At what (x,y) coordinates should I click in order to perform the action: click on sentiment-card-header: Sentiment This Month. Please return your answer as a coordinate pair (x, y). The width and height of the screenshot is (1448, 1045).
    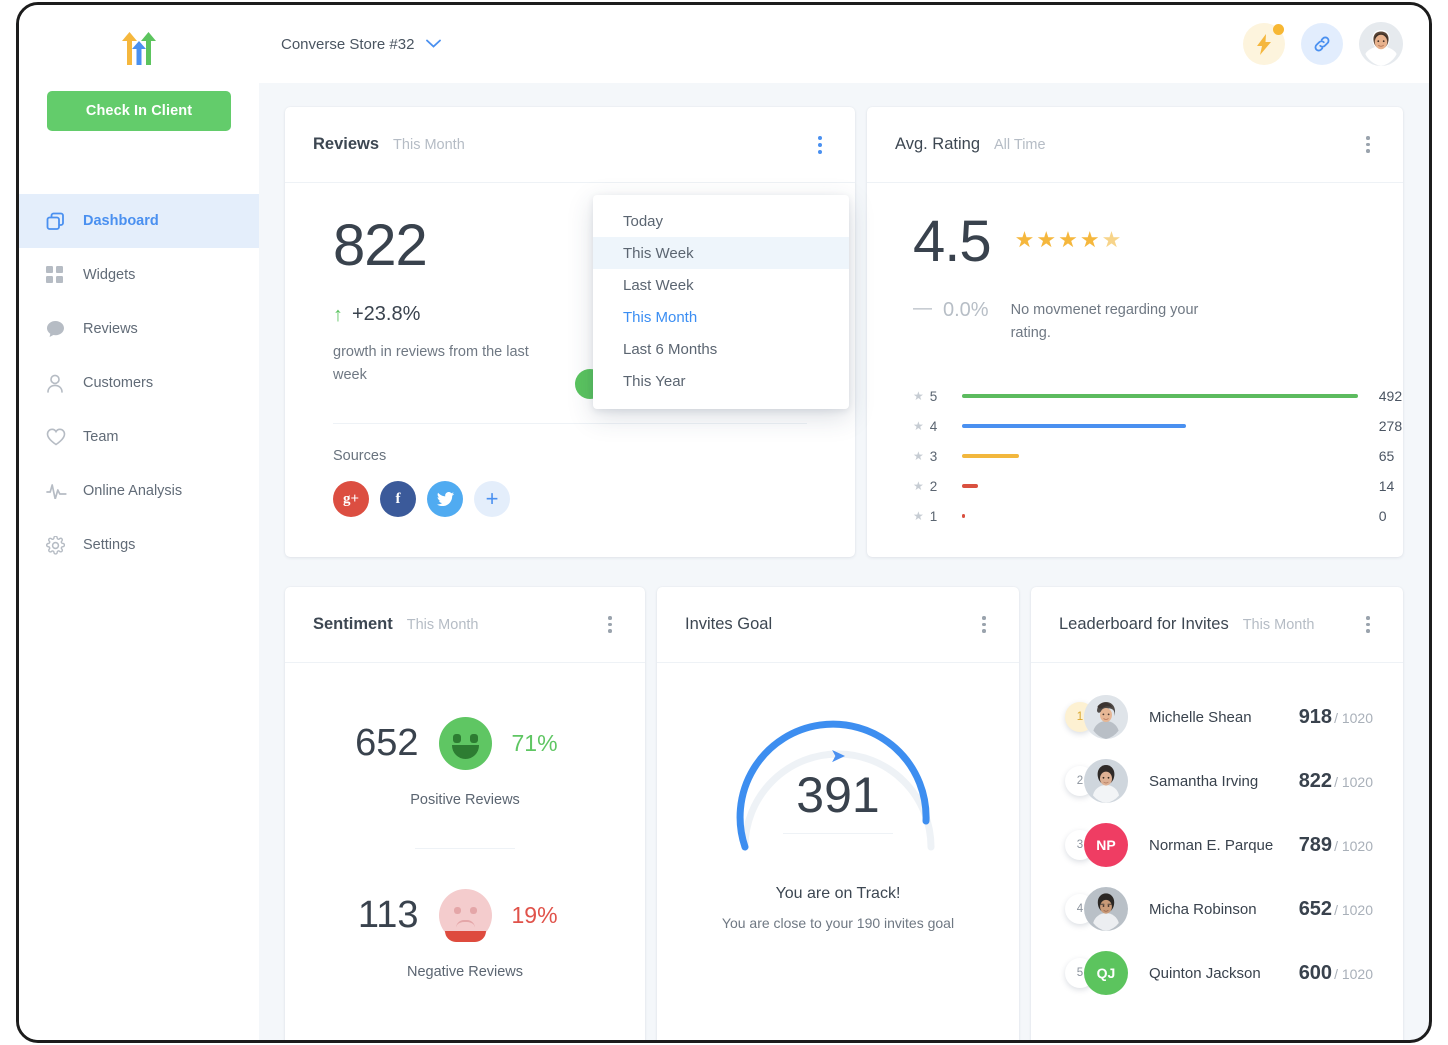
    Looking at the image, I should click on (465, 625).